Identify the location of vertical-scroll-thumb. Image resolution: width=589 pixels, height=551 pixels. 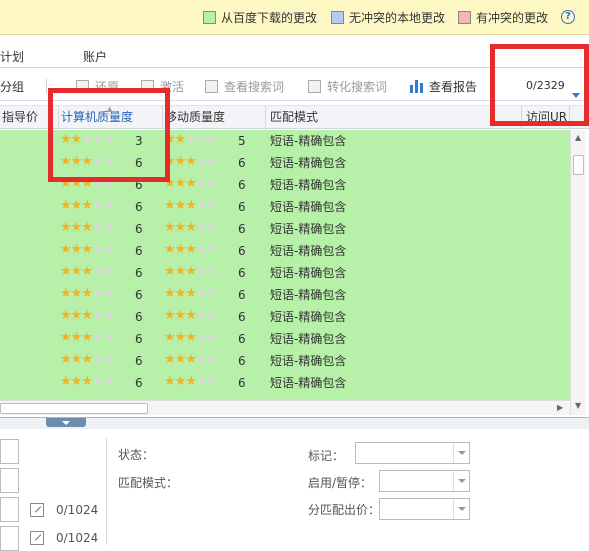
(578, 165).